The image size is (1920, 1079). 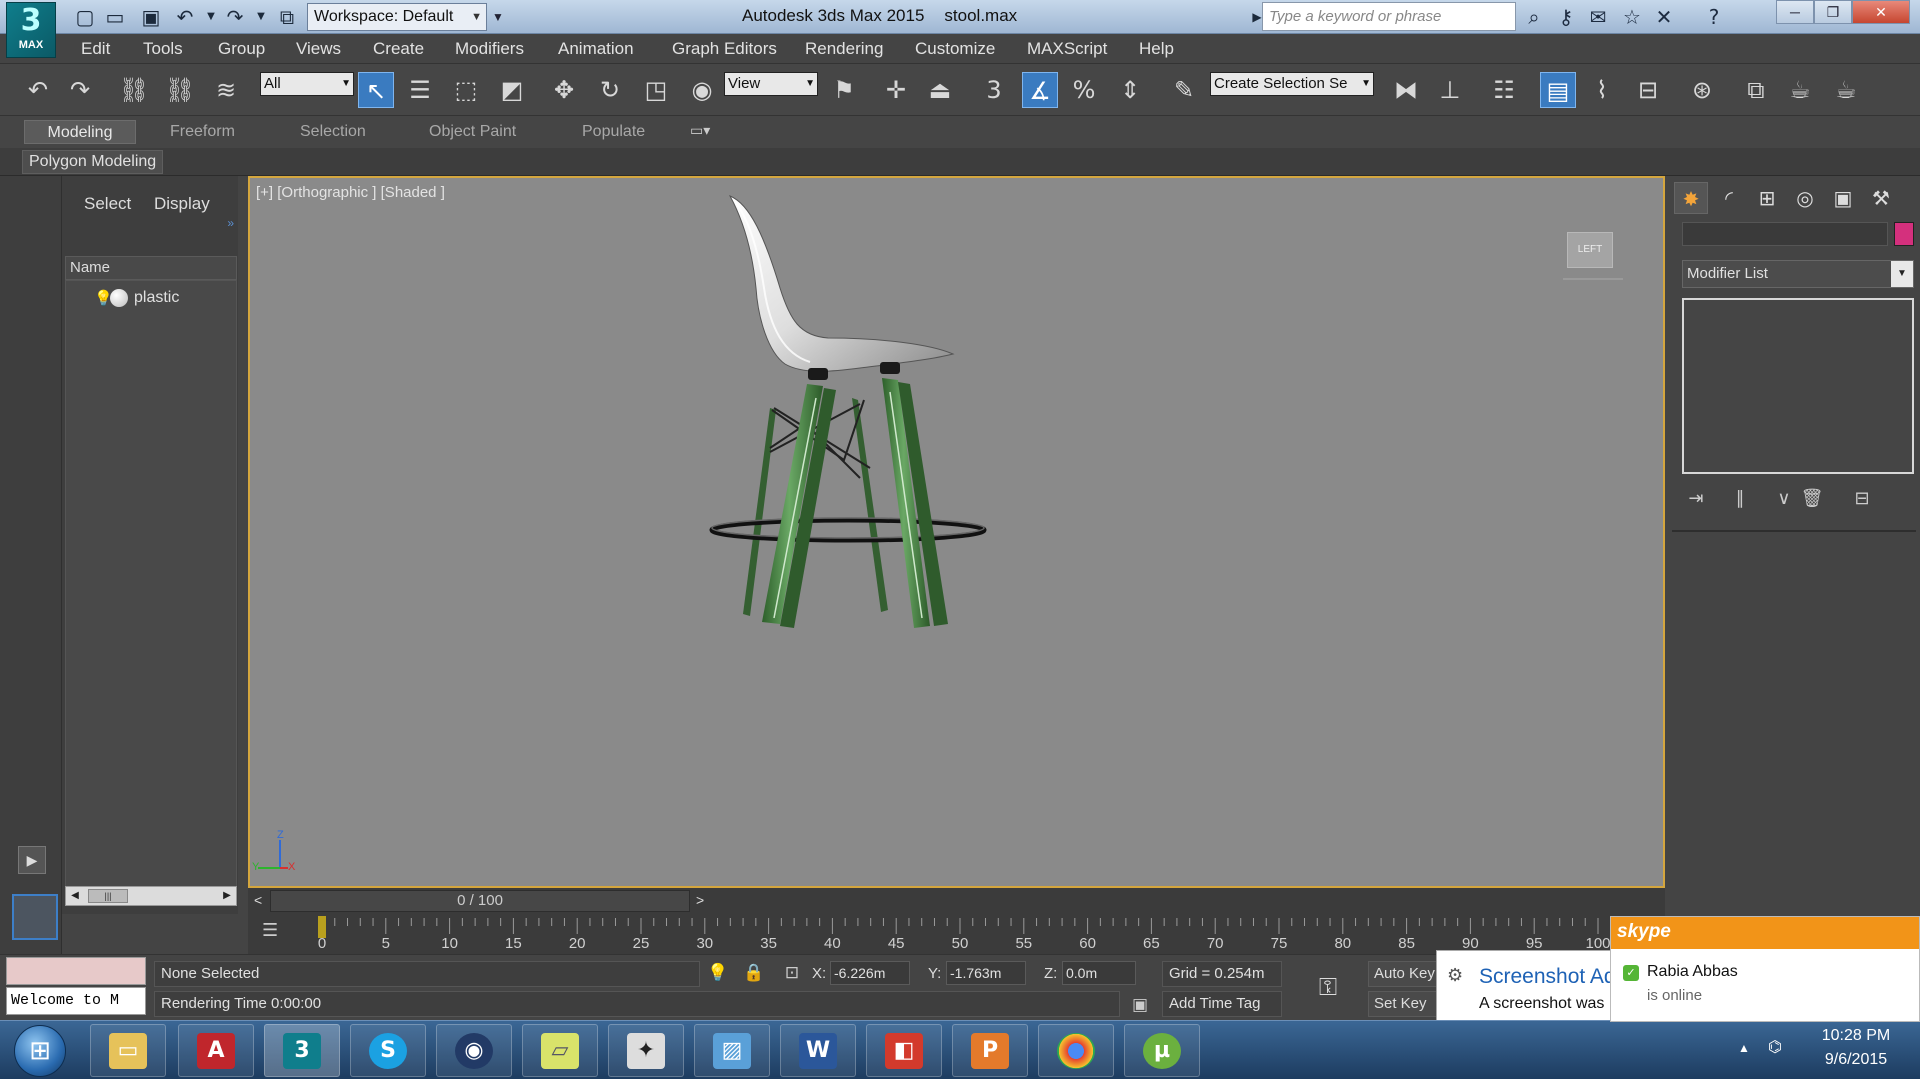 What do you see at coordinates (1696, 499) in the screenshot?
I see `pin-stack-icon: ⇥` at bounding box center [1696, 499].